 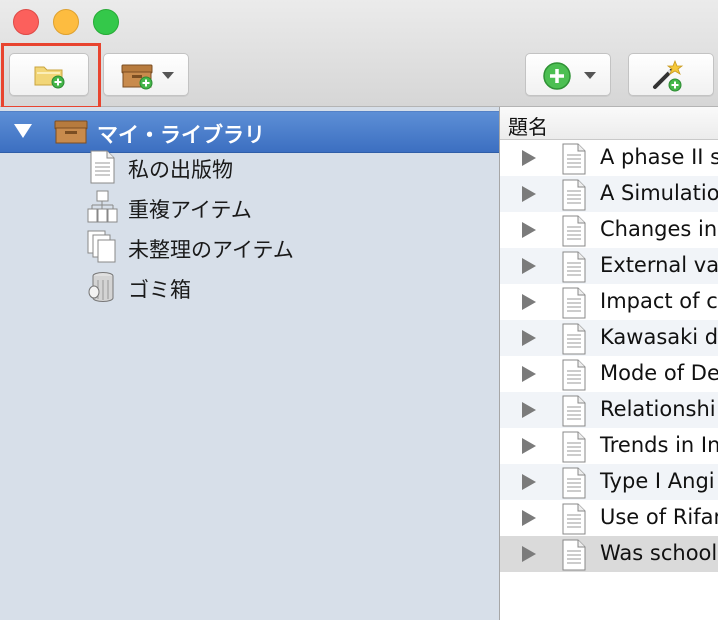 I want to click on table-row: Trends in In, so click(x=609, y=446).